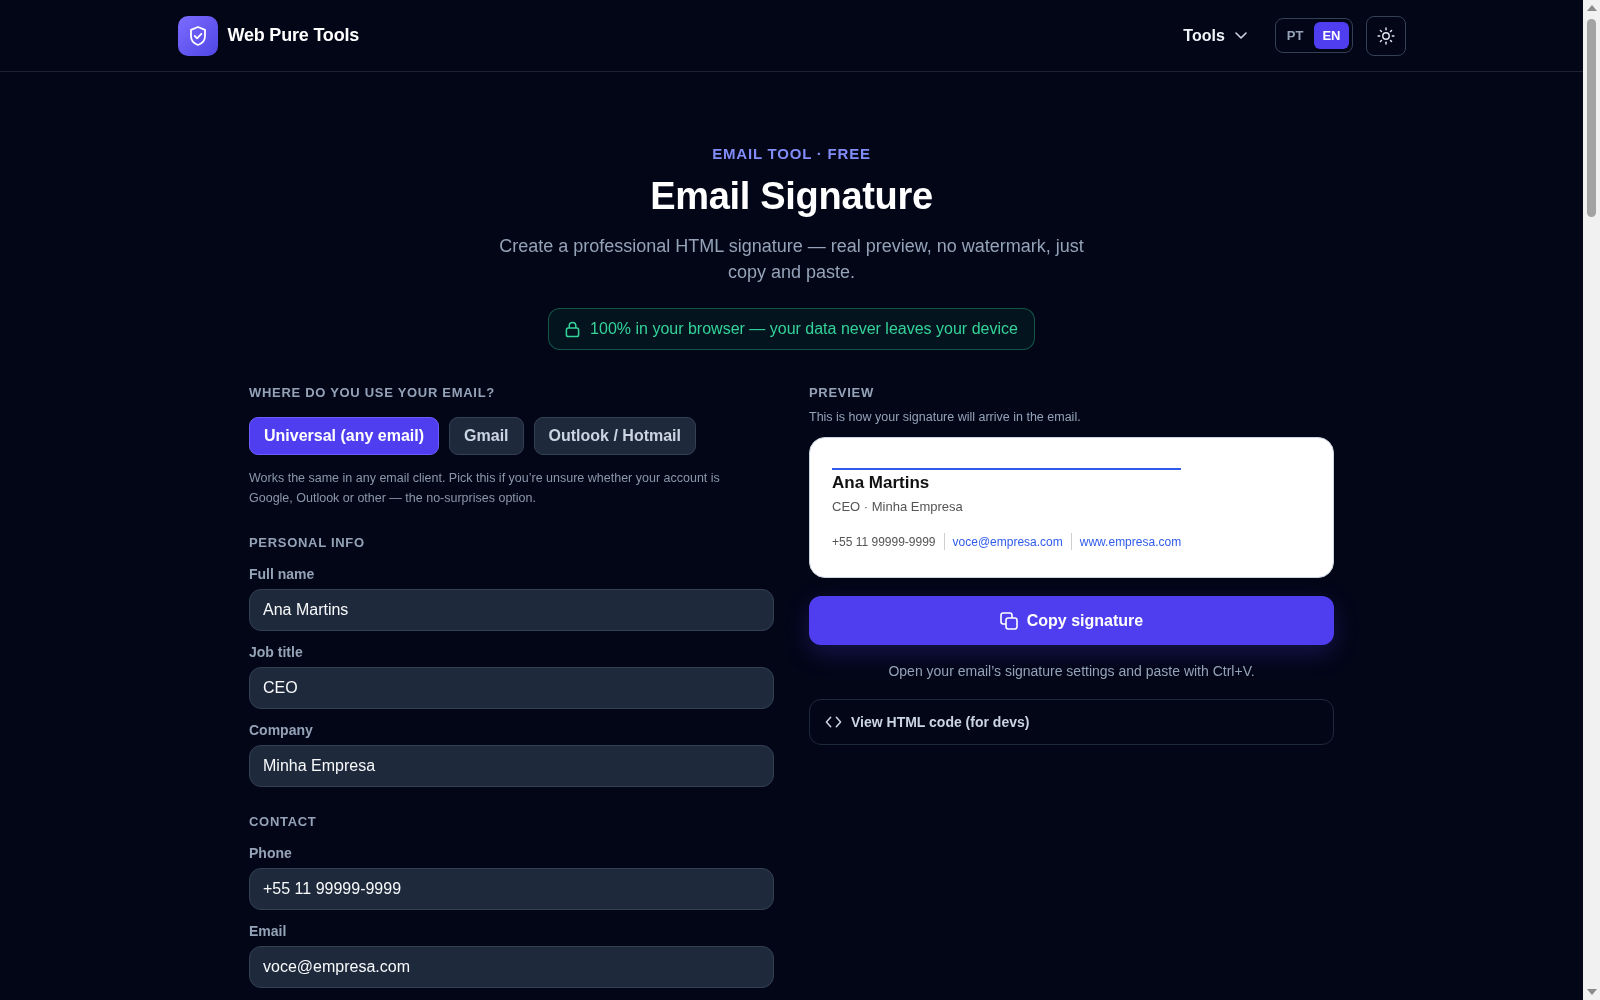 The width and height of the screenshot is (1600, 1000). What do you see at coordinates (197, 35) in the screenshot?
I see `shield-check-icon` at bounding box center [197, 35].